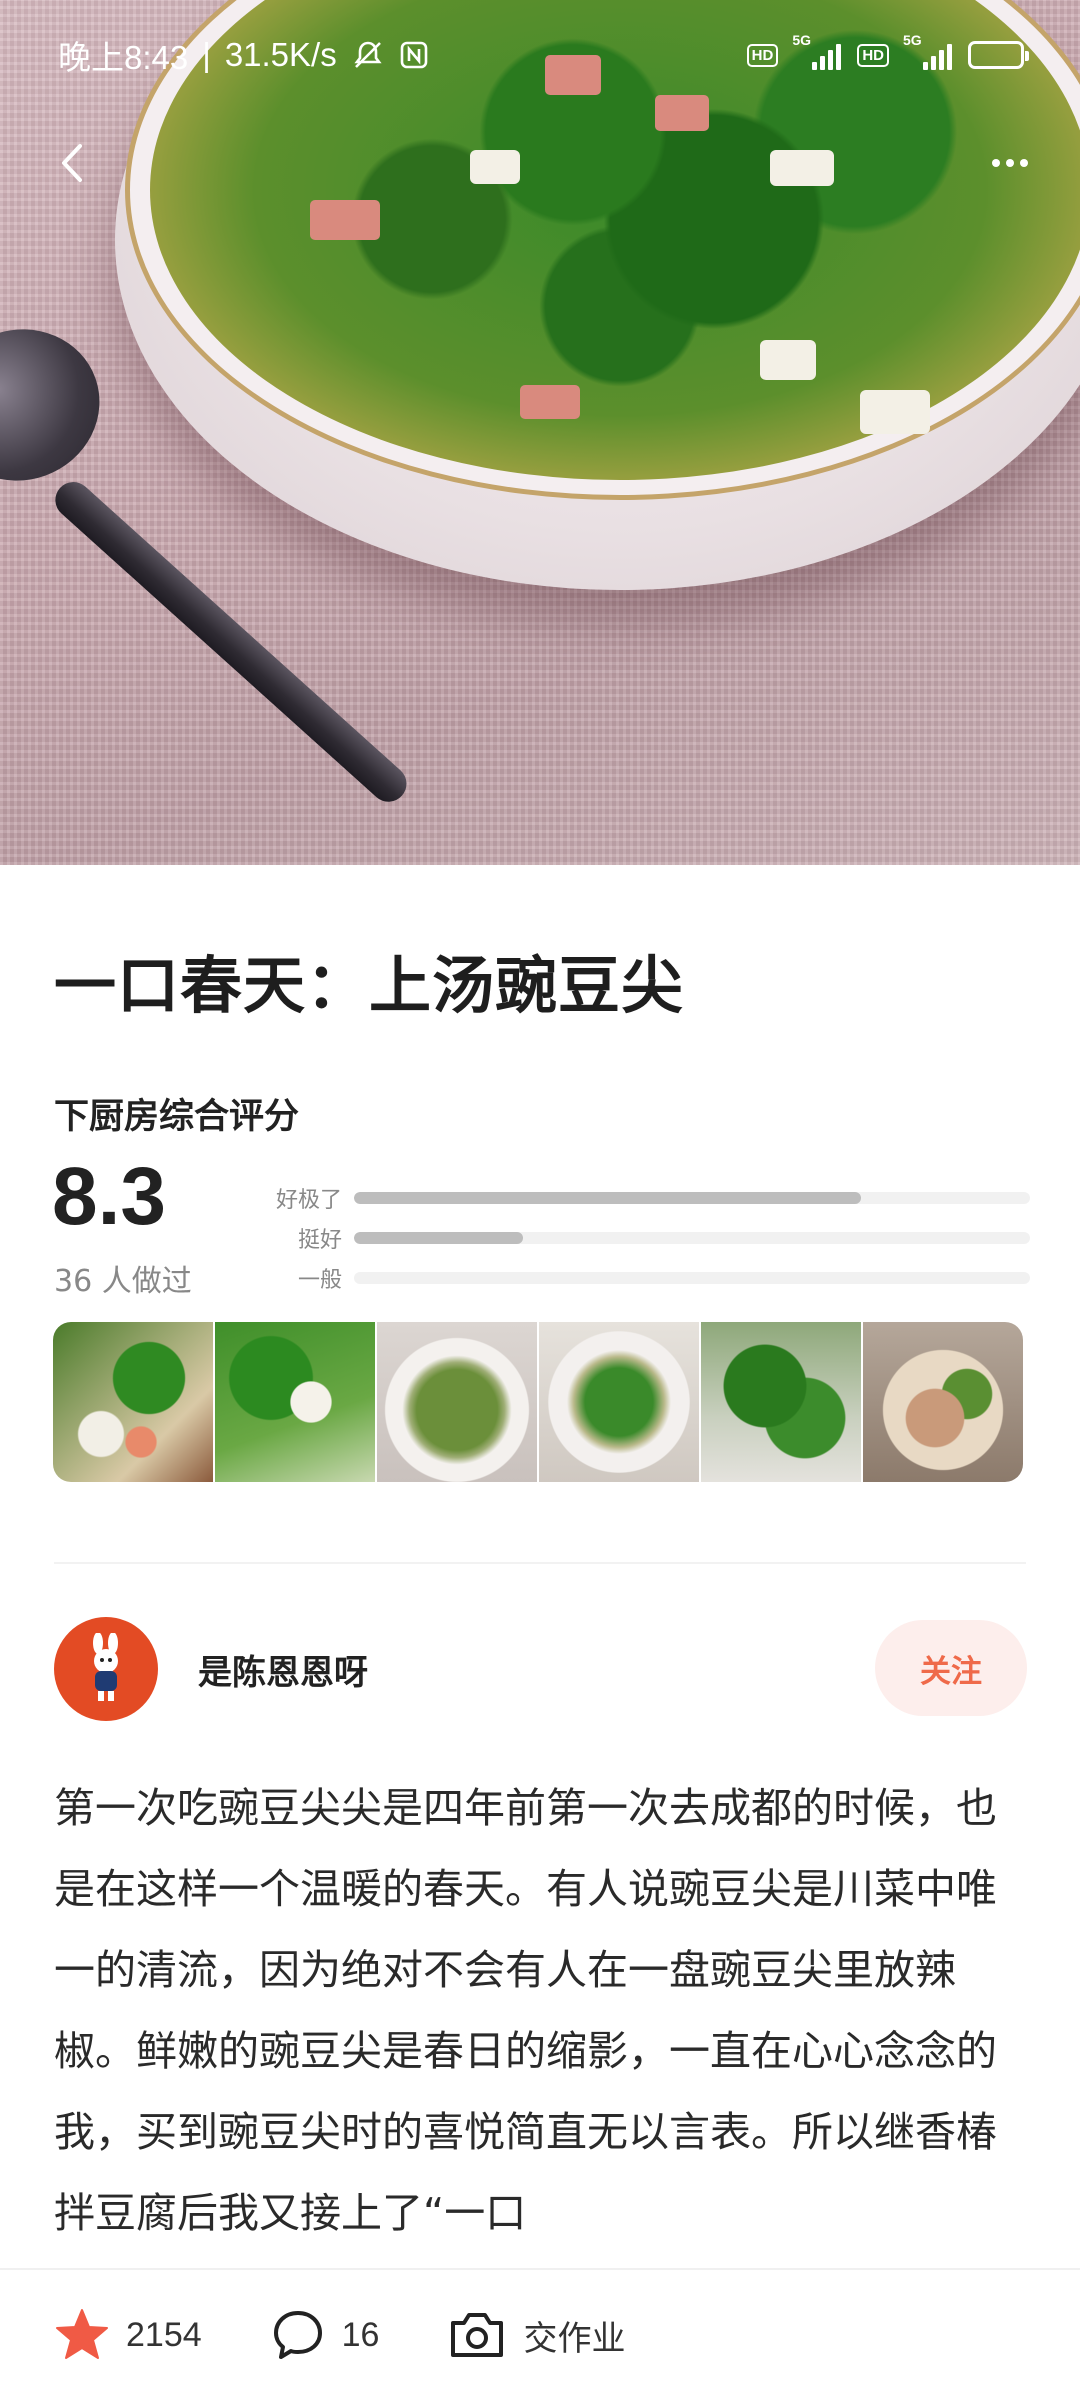  I want to click on more-dots-icon, so click(996, 163).